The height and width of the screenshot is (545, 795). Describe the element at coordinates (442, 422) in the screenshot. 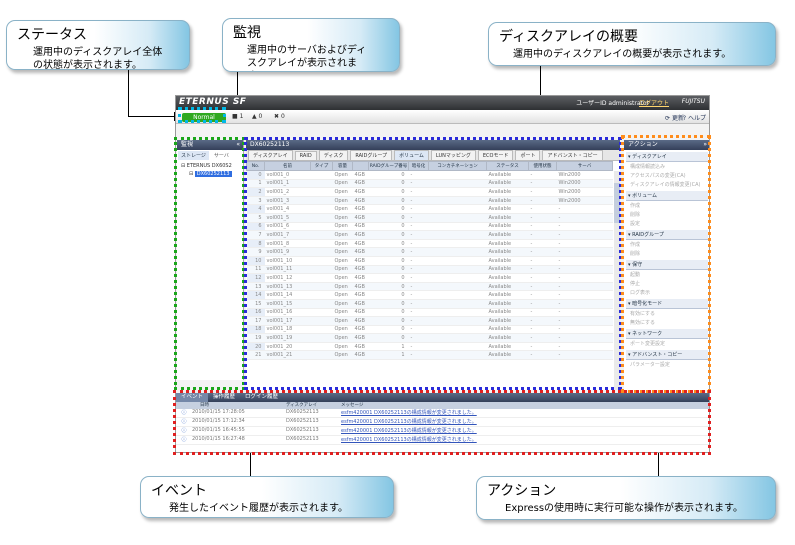

I see `frame-event` at that location.